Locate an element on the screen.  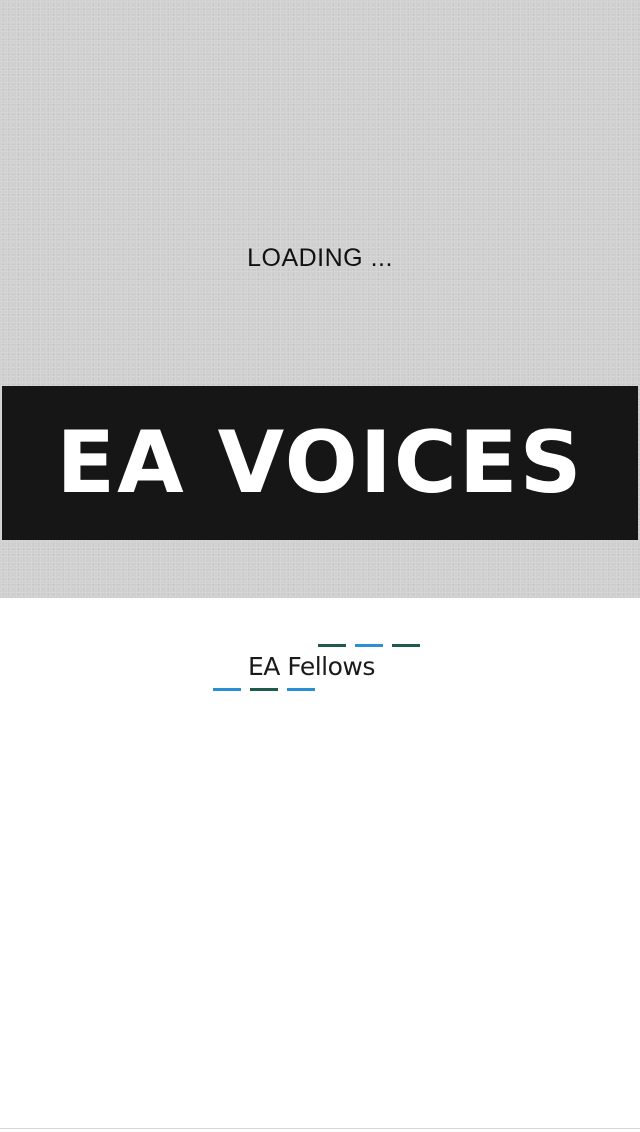
ea-fellows-logo: EA Fellows is located at coordinates (317, 669).